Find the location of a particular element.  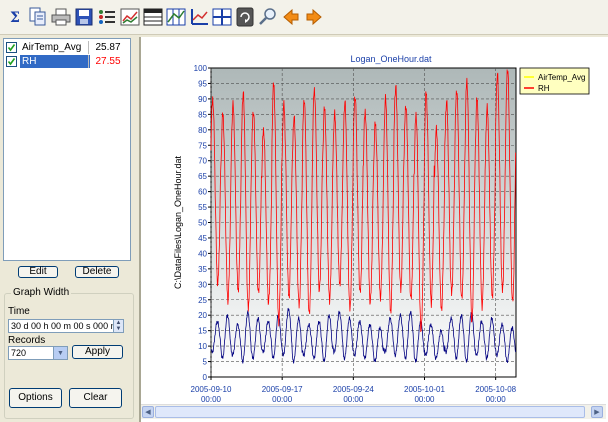

scroll-right-icon: ▶ is located at coordinates (597, 412).